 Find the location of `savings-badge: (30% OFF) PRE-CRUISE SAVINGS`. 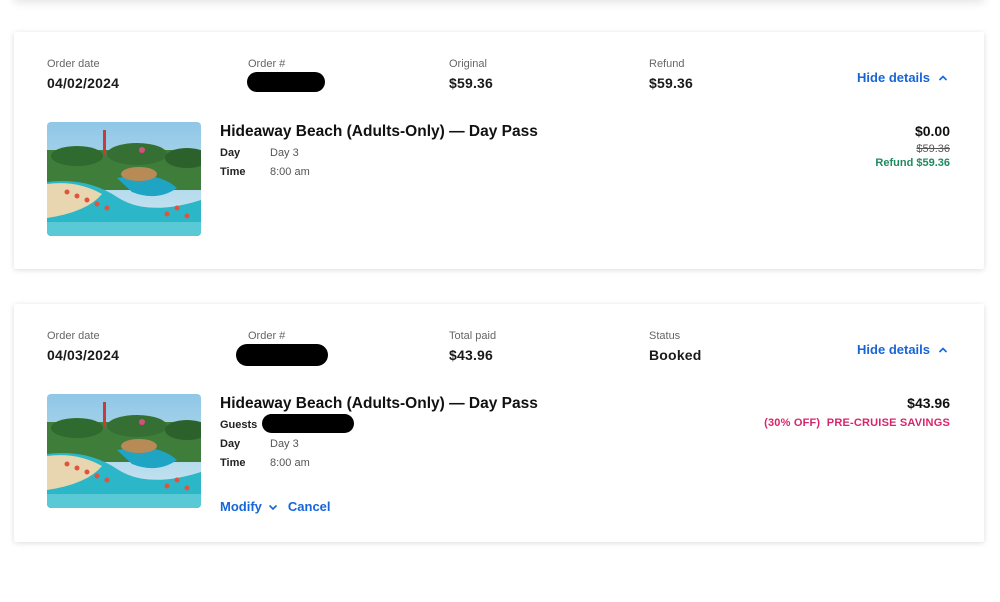

savings-badge: (30% OFF) PRE-CRUISE SAVINGS is located at coordinates (857, 423).